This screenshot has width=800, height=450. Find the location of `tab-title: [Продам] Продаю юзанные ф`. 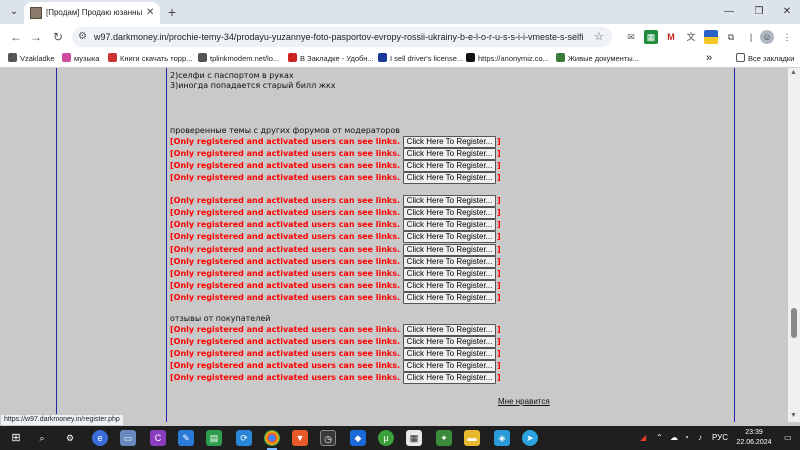

tab-title: [Продам] Продаю юзанные ф is located at coordinates (94, 12).